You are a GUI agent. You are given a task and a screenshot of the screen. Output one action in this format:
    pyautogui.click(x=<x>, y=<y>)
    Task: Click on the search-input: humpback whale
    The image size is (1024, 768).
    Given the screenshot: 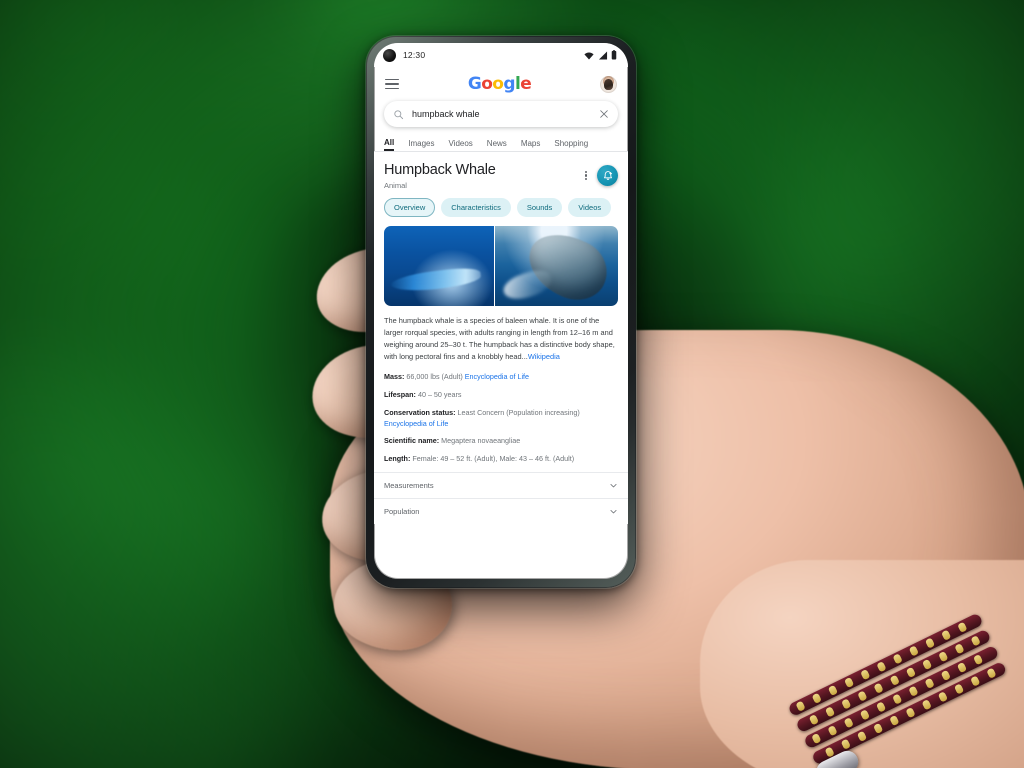 What is the action you would take?
    pyautogui.click(x=501, y=114)
    